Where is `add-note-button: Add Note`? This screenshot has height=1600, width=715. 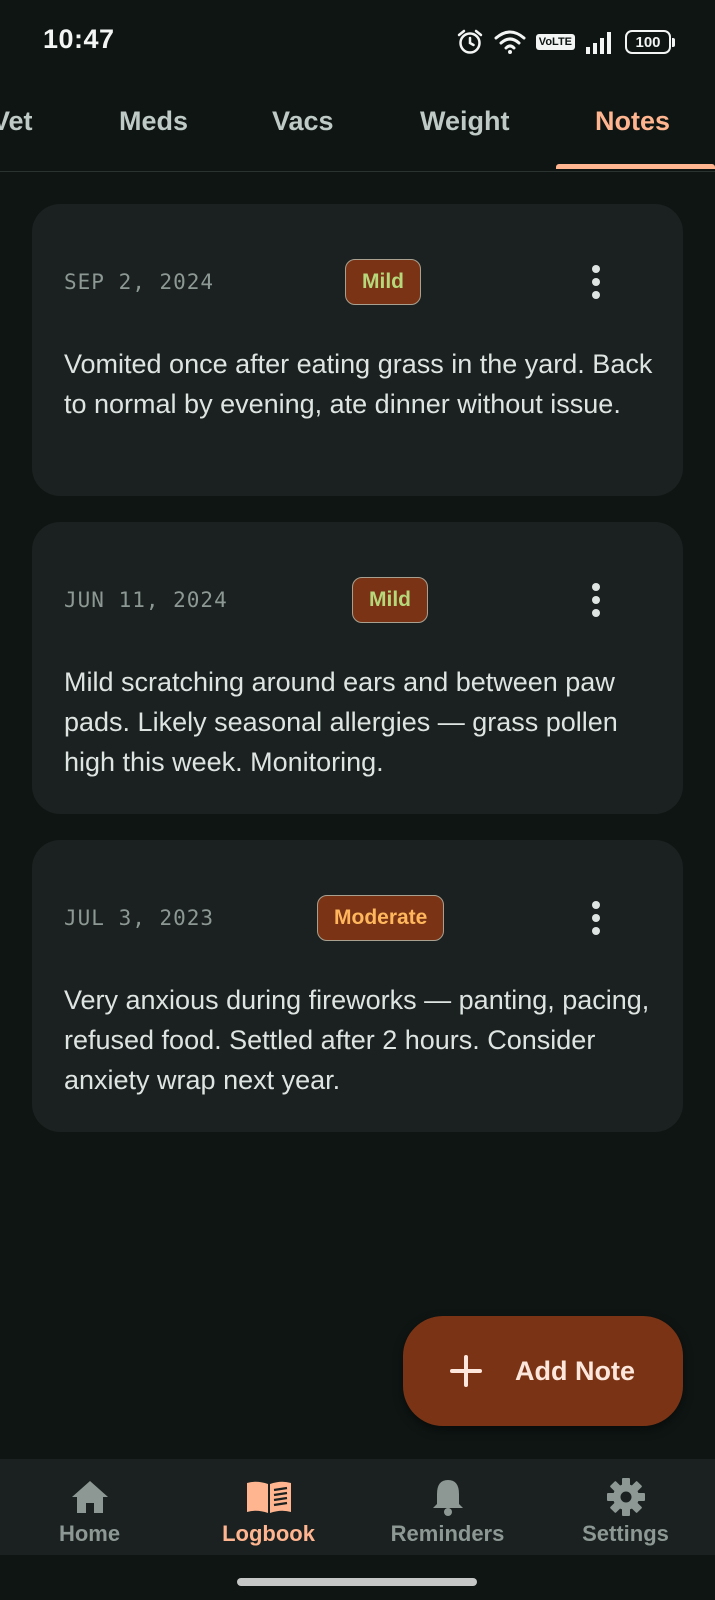
add-note-button: Add Note is located at coordinates (543, 1371).